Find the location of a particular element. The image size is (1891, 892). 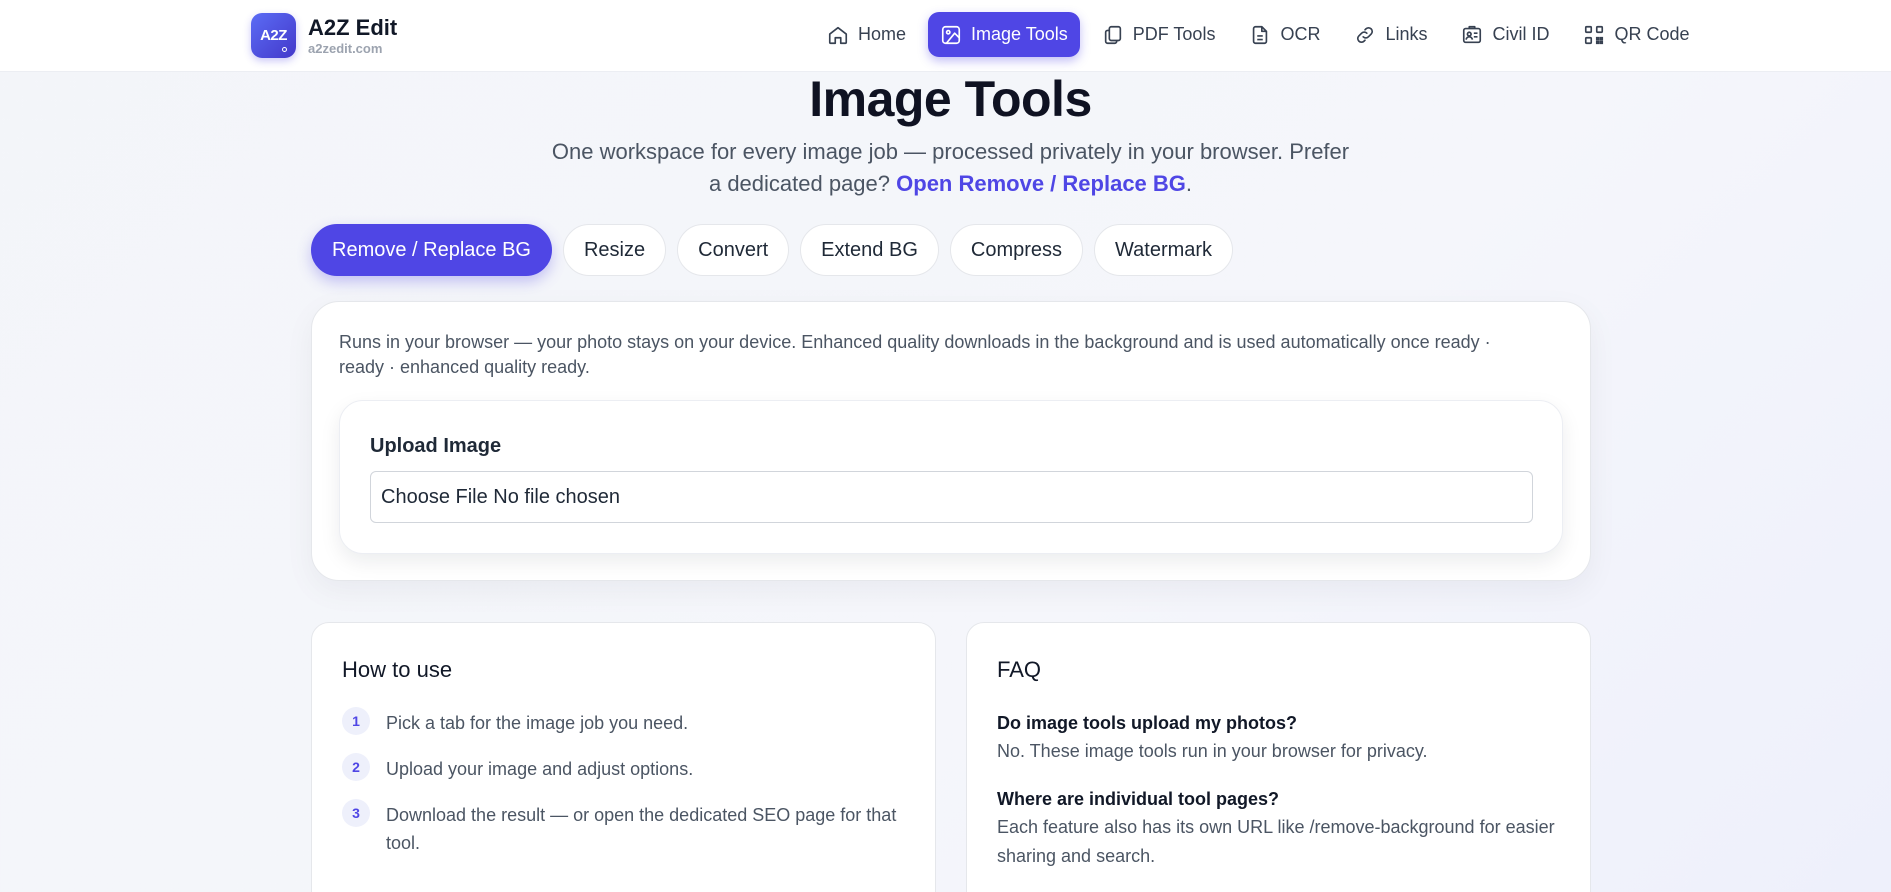

id-card-icon is located at coordinates (1472, 34).